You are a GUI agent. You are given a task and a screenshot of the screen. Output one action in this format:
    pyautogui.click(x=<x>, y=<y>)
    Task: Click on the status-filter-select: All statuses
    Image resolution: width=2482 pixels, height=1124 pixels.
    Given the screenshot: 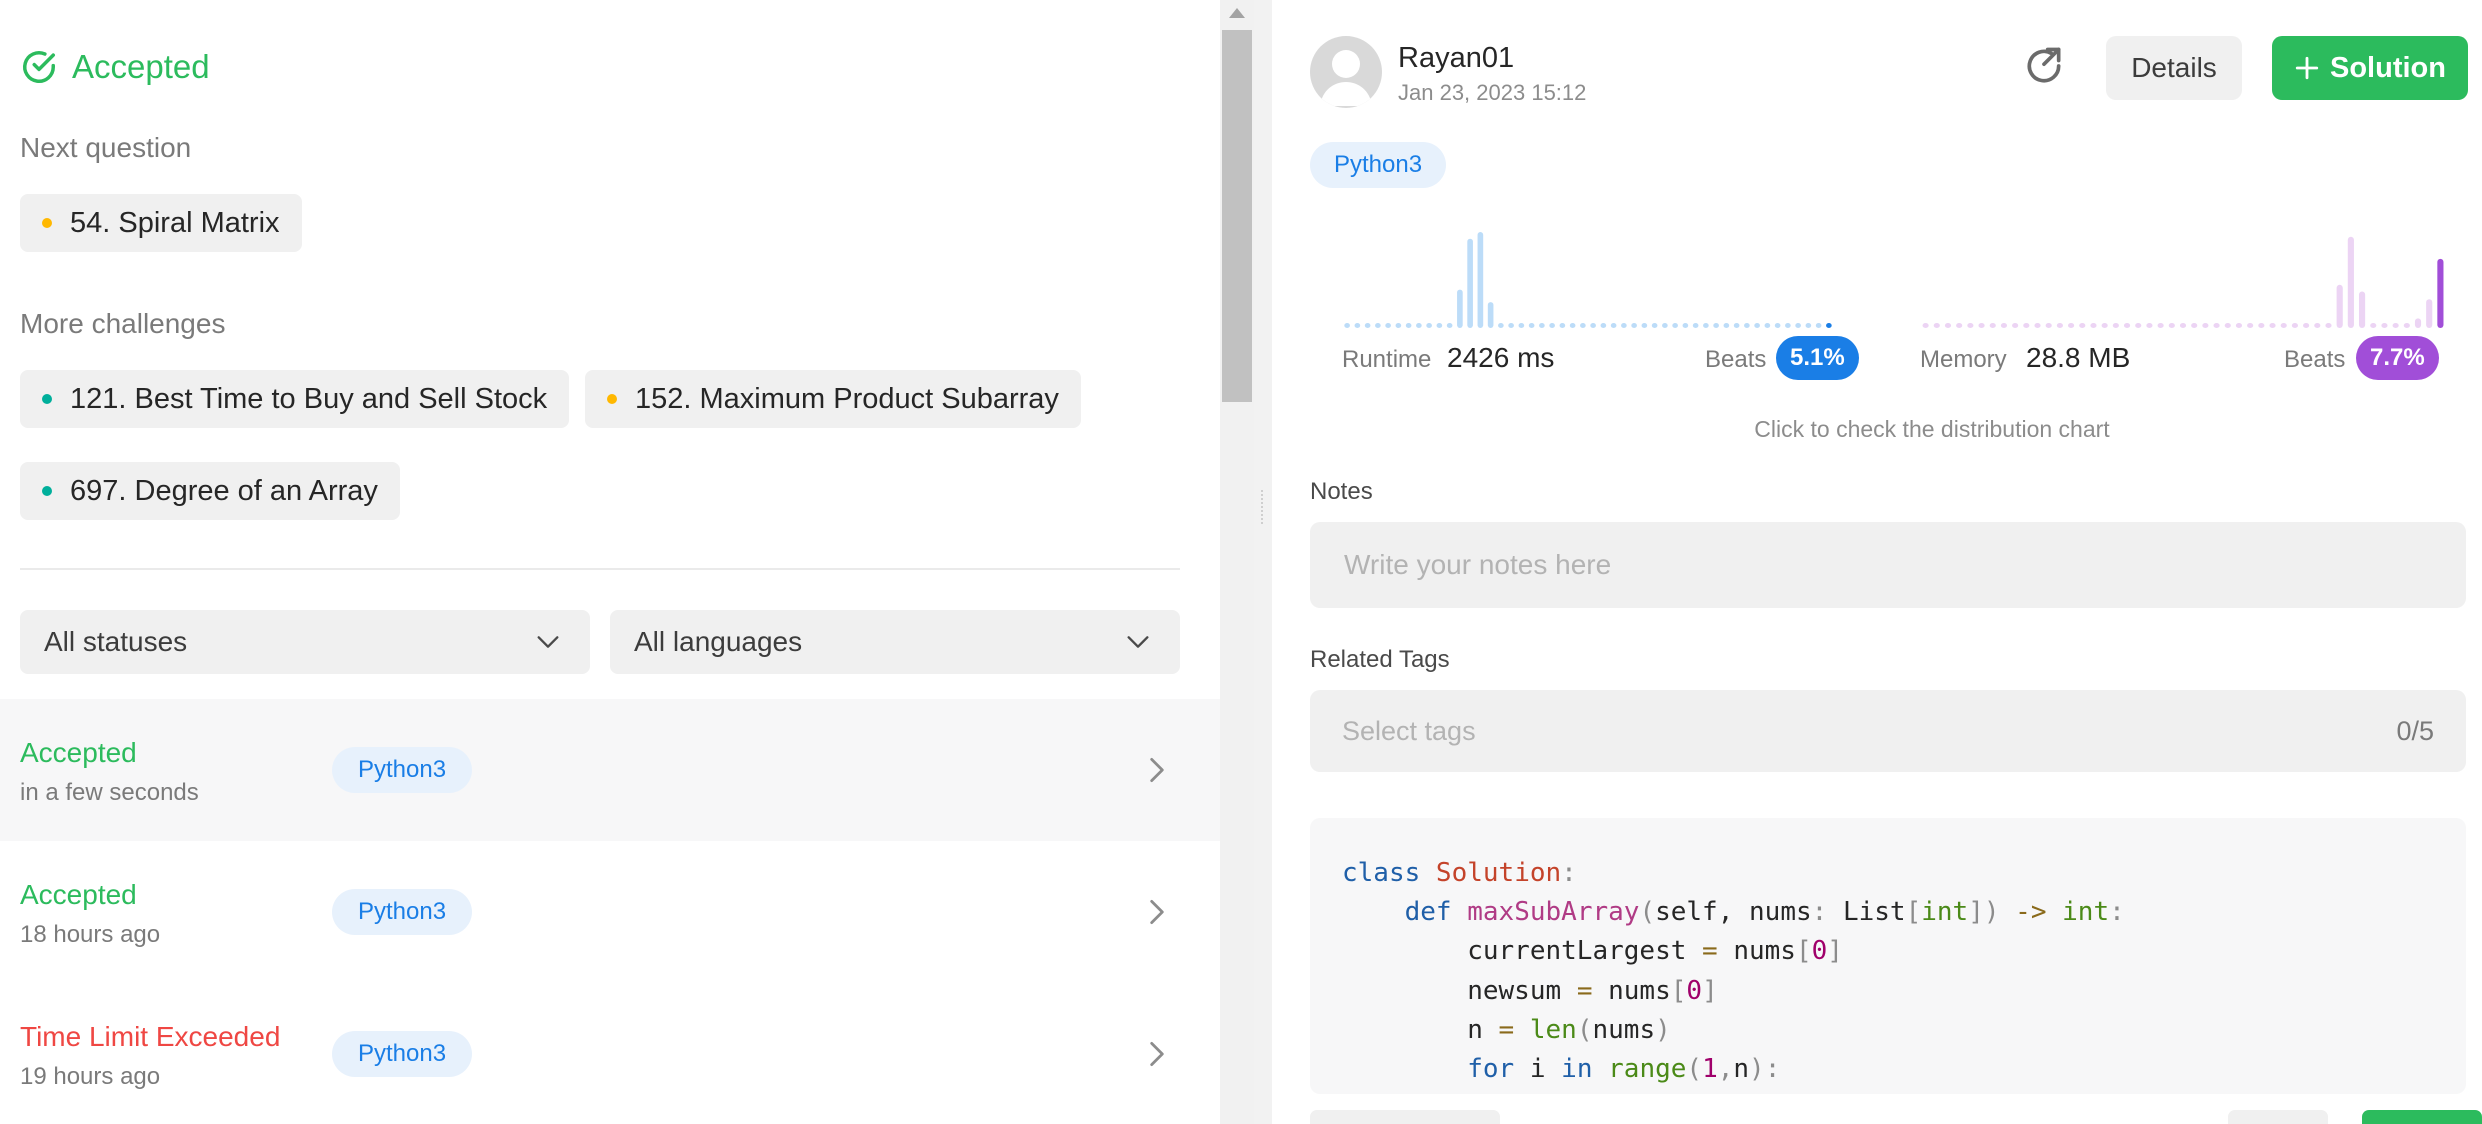 What is the action you would take?
    pyautogui.click(x=305, y=642)
    